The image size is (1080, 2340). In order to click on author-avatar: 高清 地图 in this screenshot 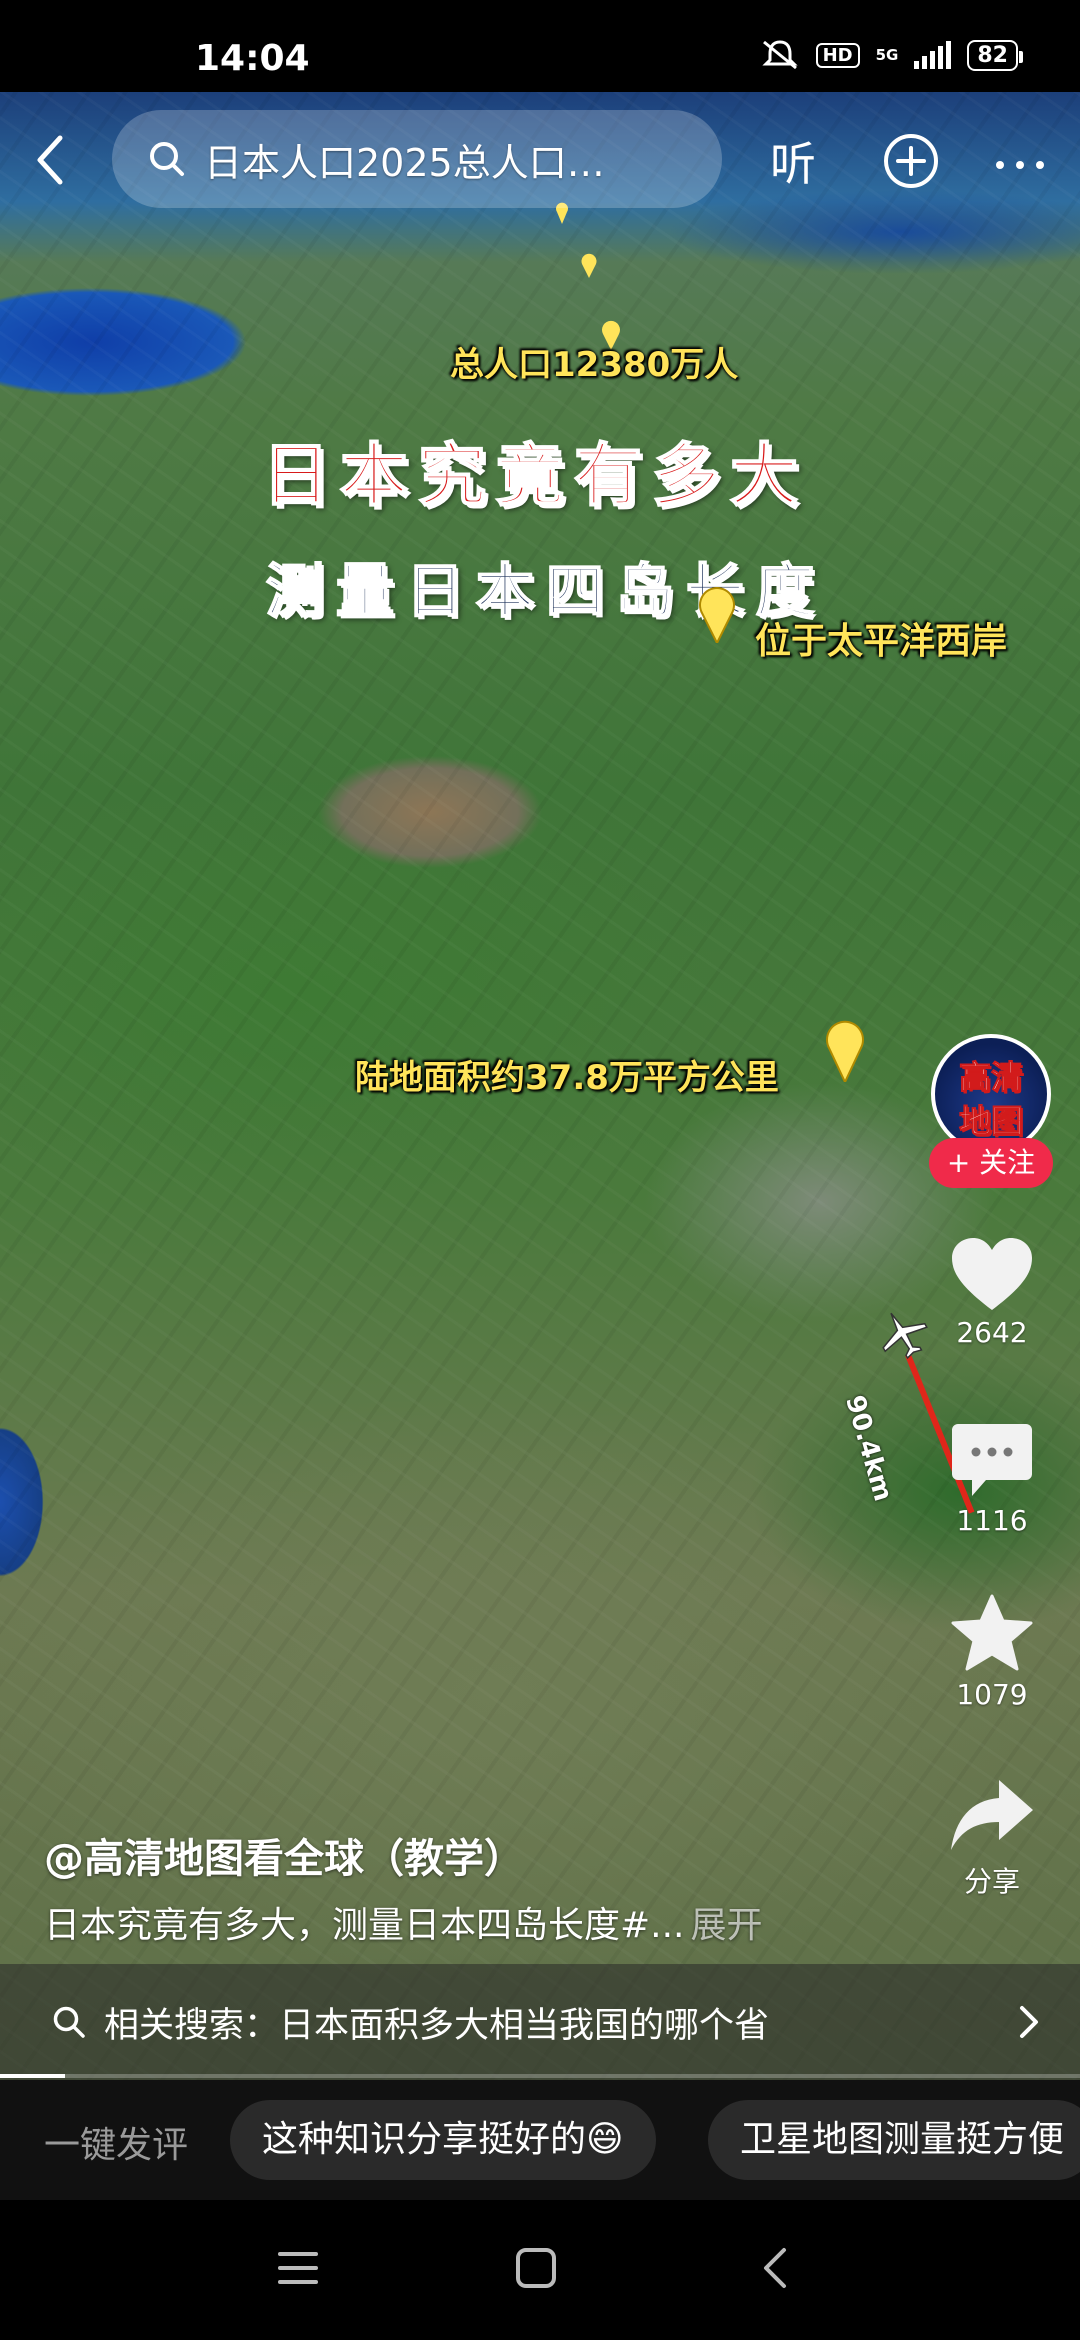, I will do `click(991, 1094)`.